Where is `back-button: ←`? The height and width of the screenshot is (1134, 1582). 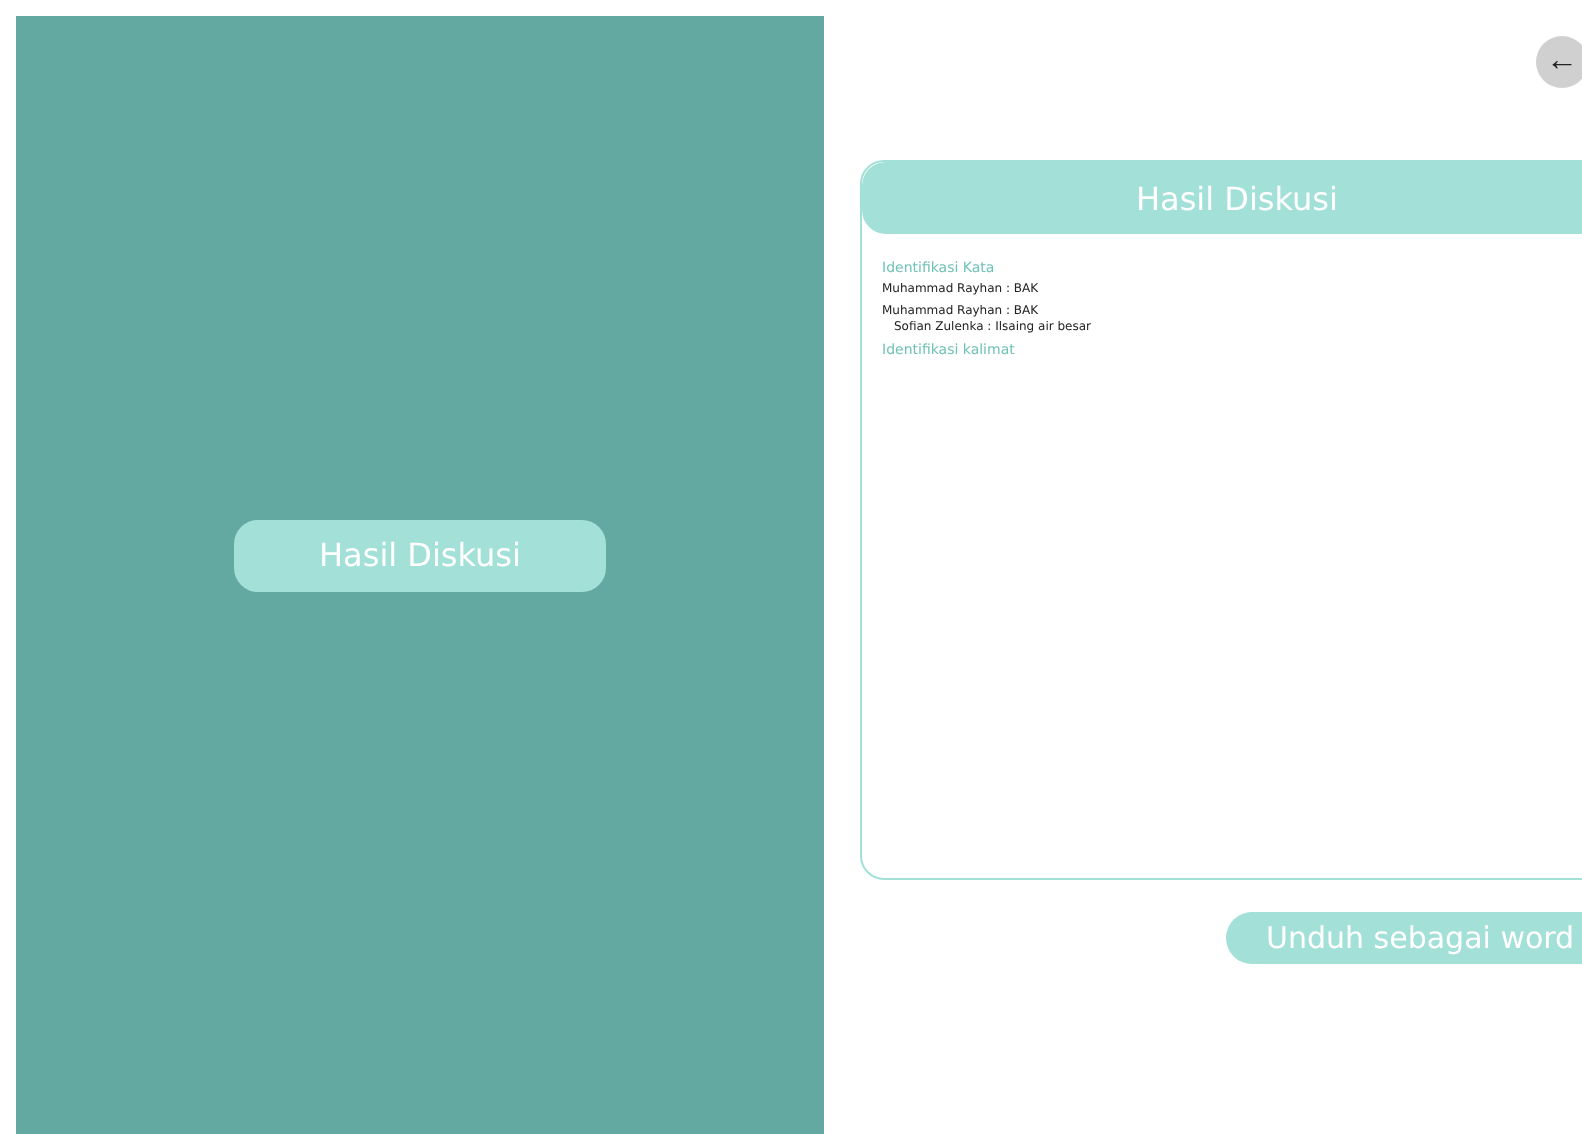
back-button: ← is located at coordinates (1559, 62).